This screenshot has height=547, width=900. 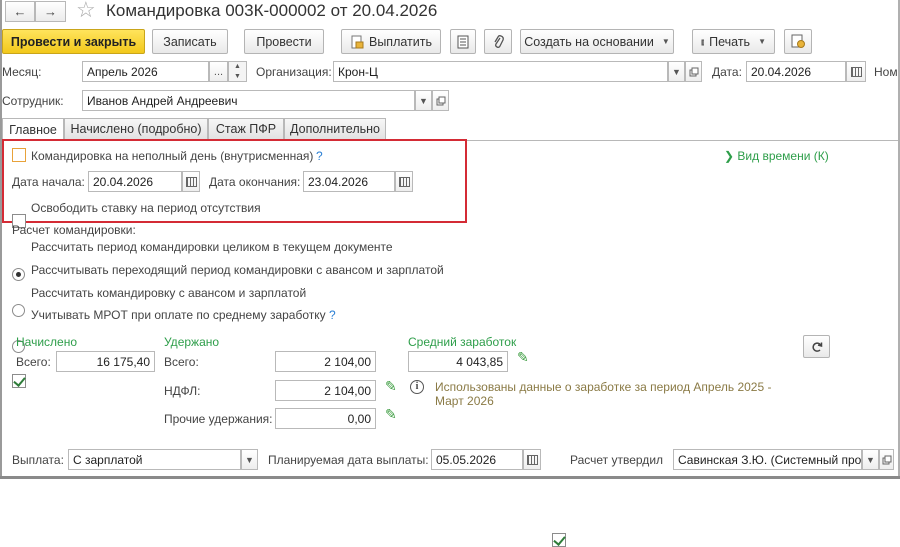 What do you see at coordinates (145, 71) in the screenshot?
I see `month-field: Апрель 2026` at bounding box center [145, 71].